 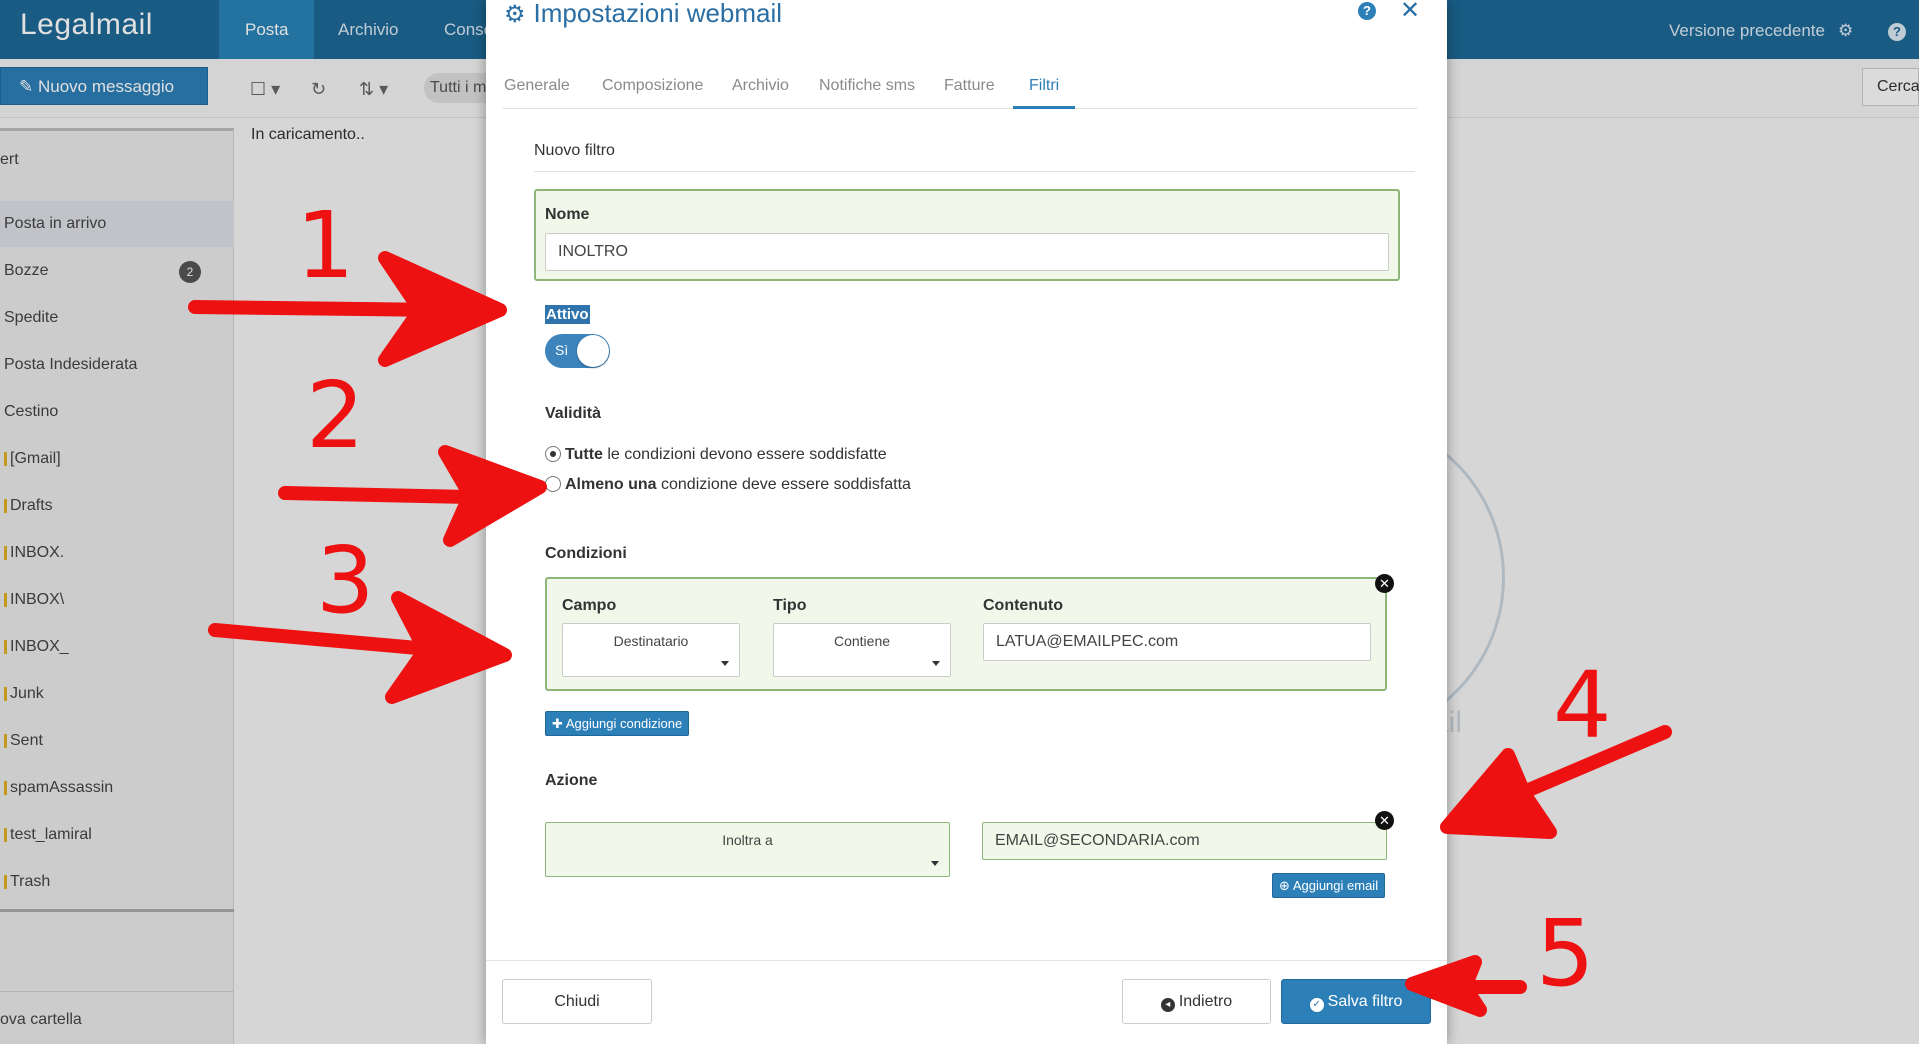 What do you see at coordinates (1205, 1001) in the screenshot?
I see `back-label: Indietro` at bounding box center [1205, 1001].